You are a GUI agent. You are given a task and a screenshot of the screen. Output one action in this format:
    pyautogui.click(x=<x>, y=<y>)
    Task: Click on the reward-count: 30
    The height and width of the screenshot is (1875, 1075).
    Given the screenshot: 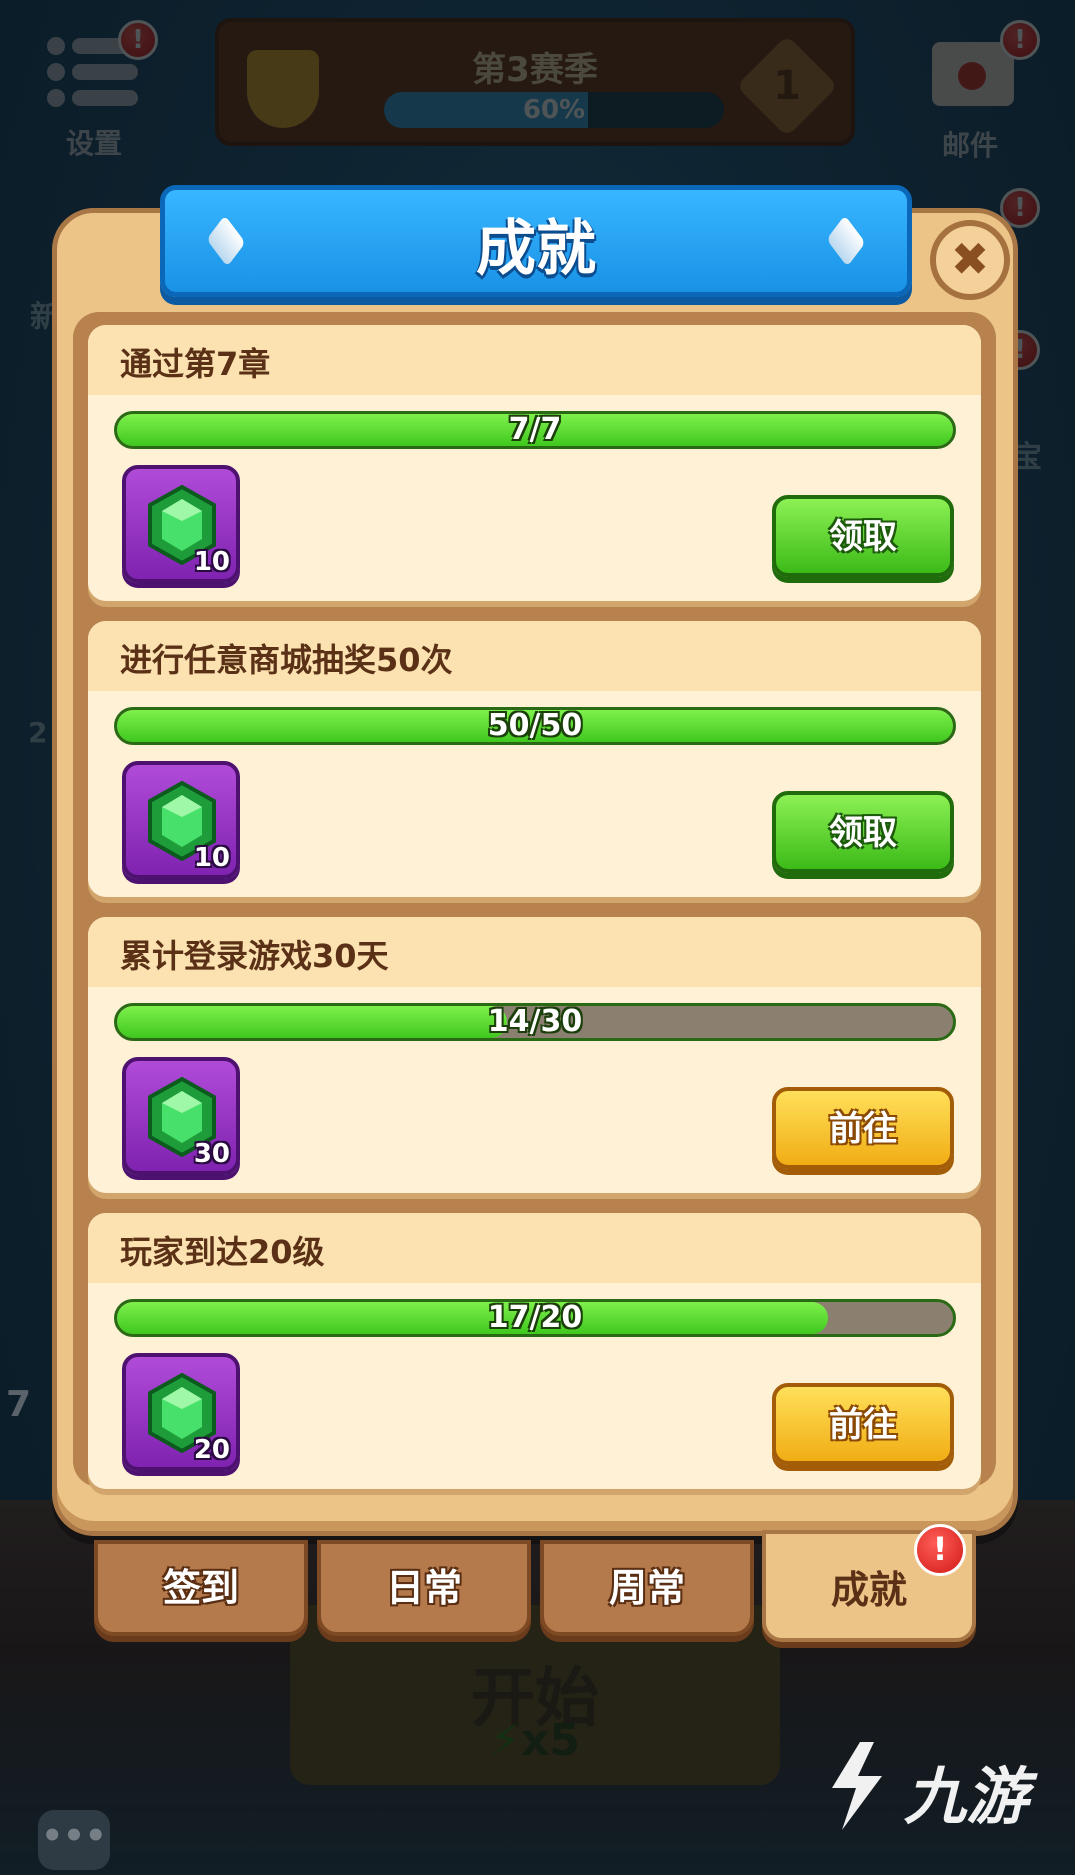 What is the action you would take?
    pyautogui.click(x=211, y=1154)
    